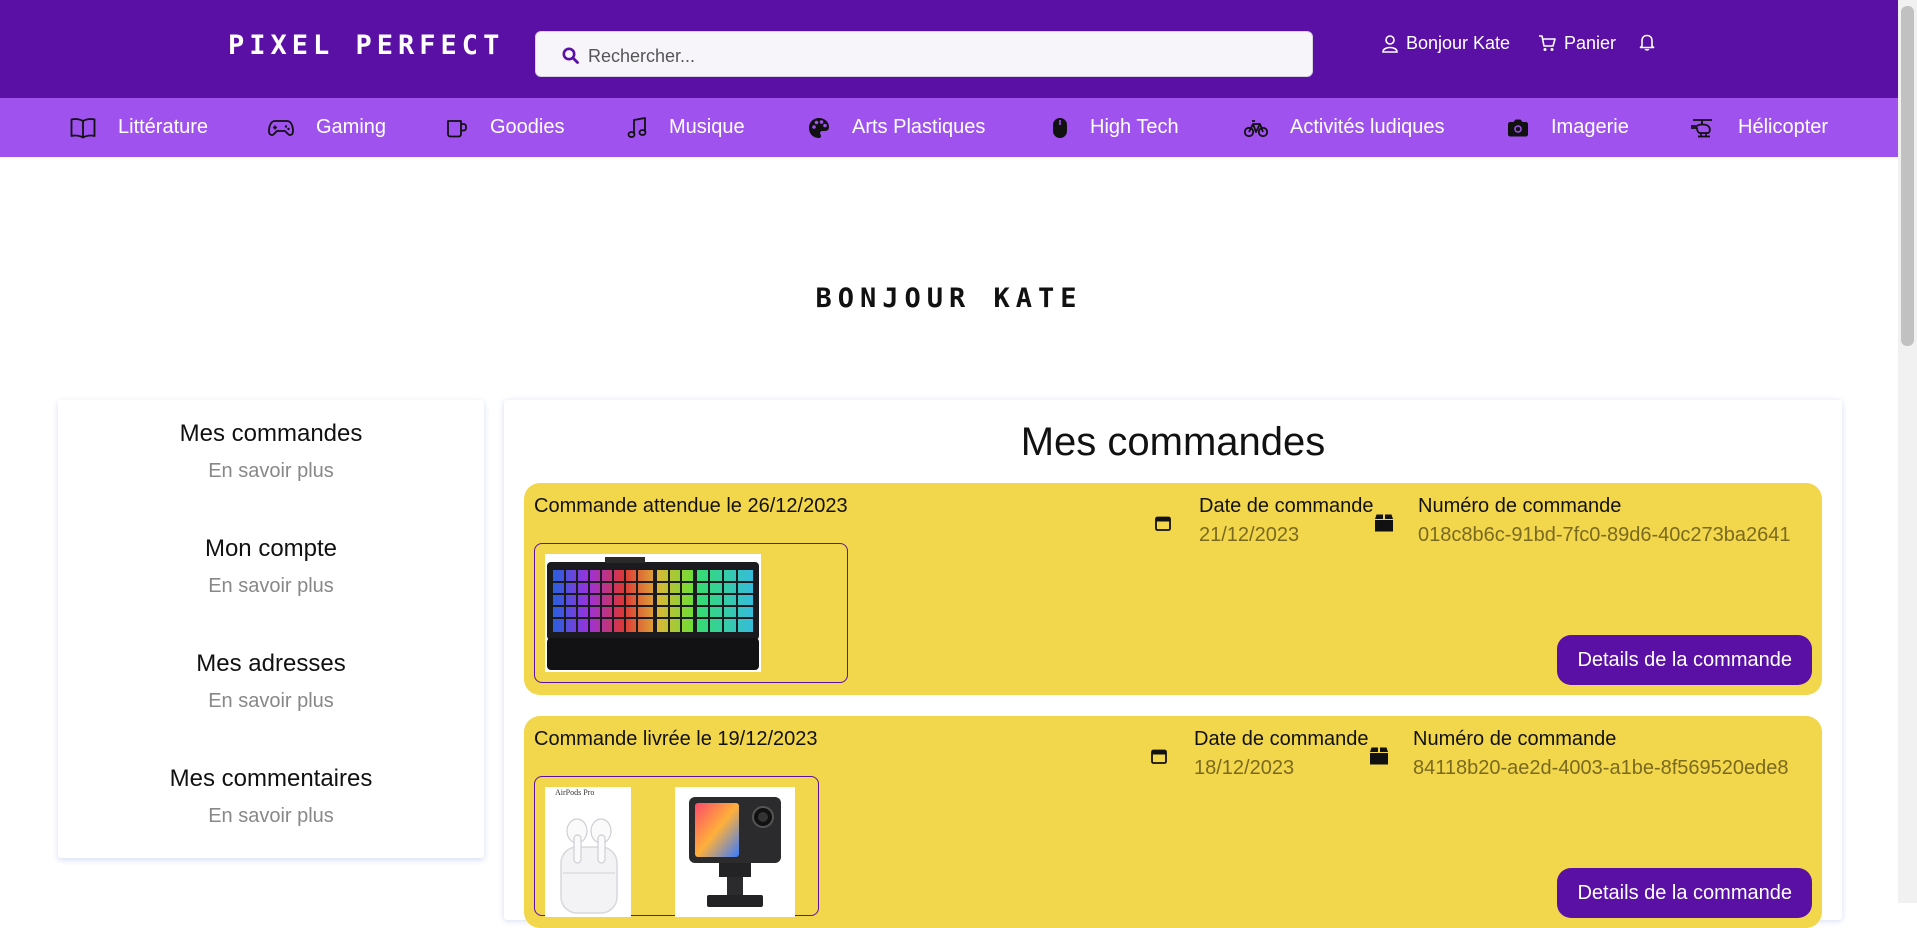 The height and width of the screenshot is (928, 1917). I want to click on helicopter-icon, so click(1701, 127).